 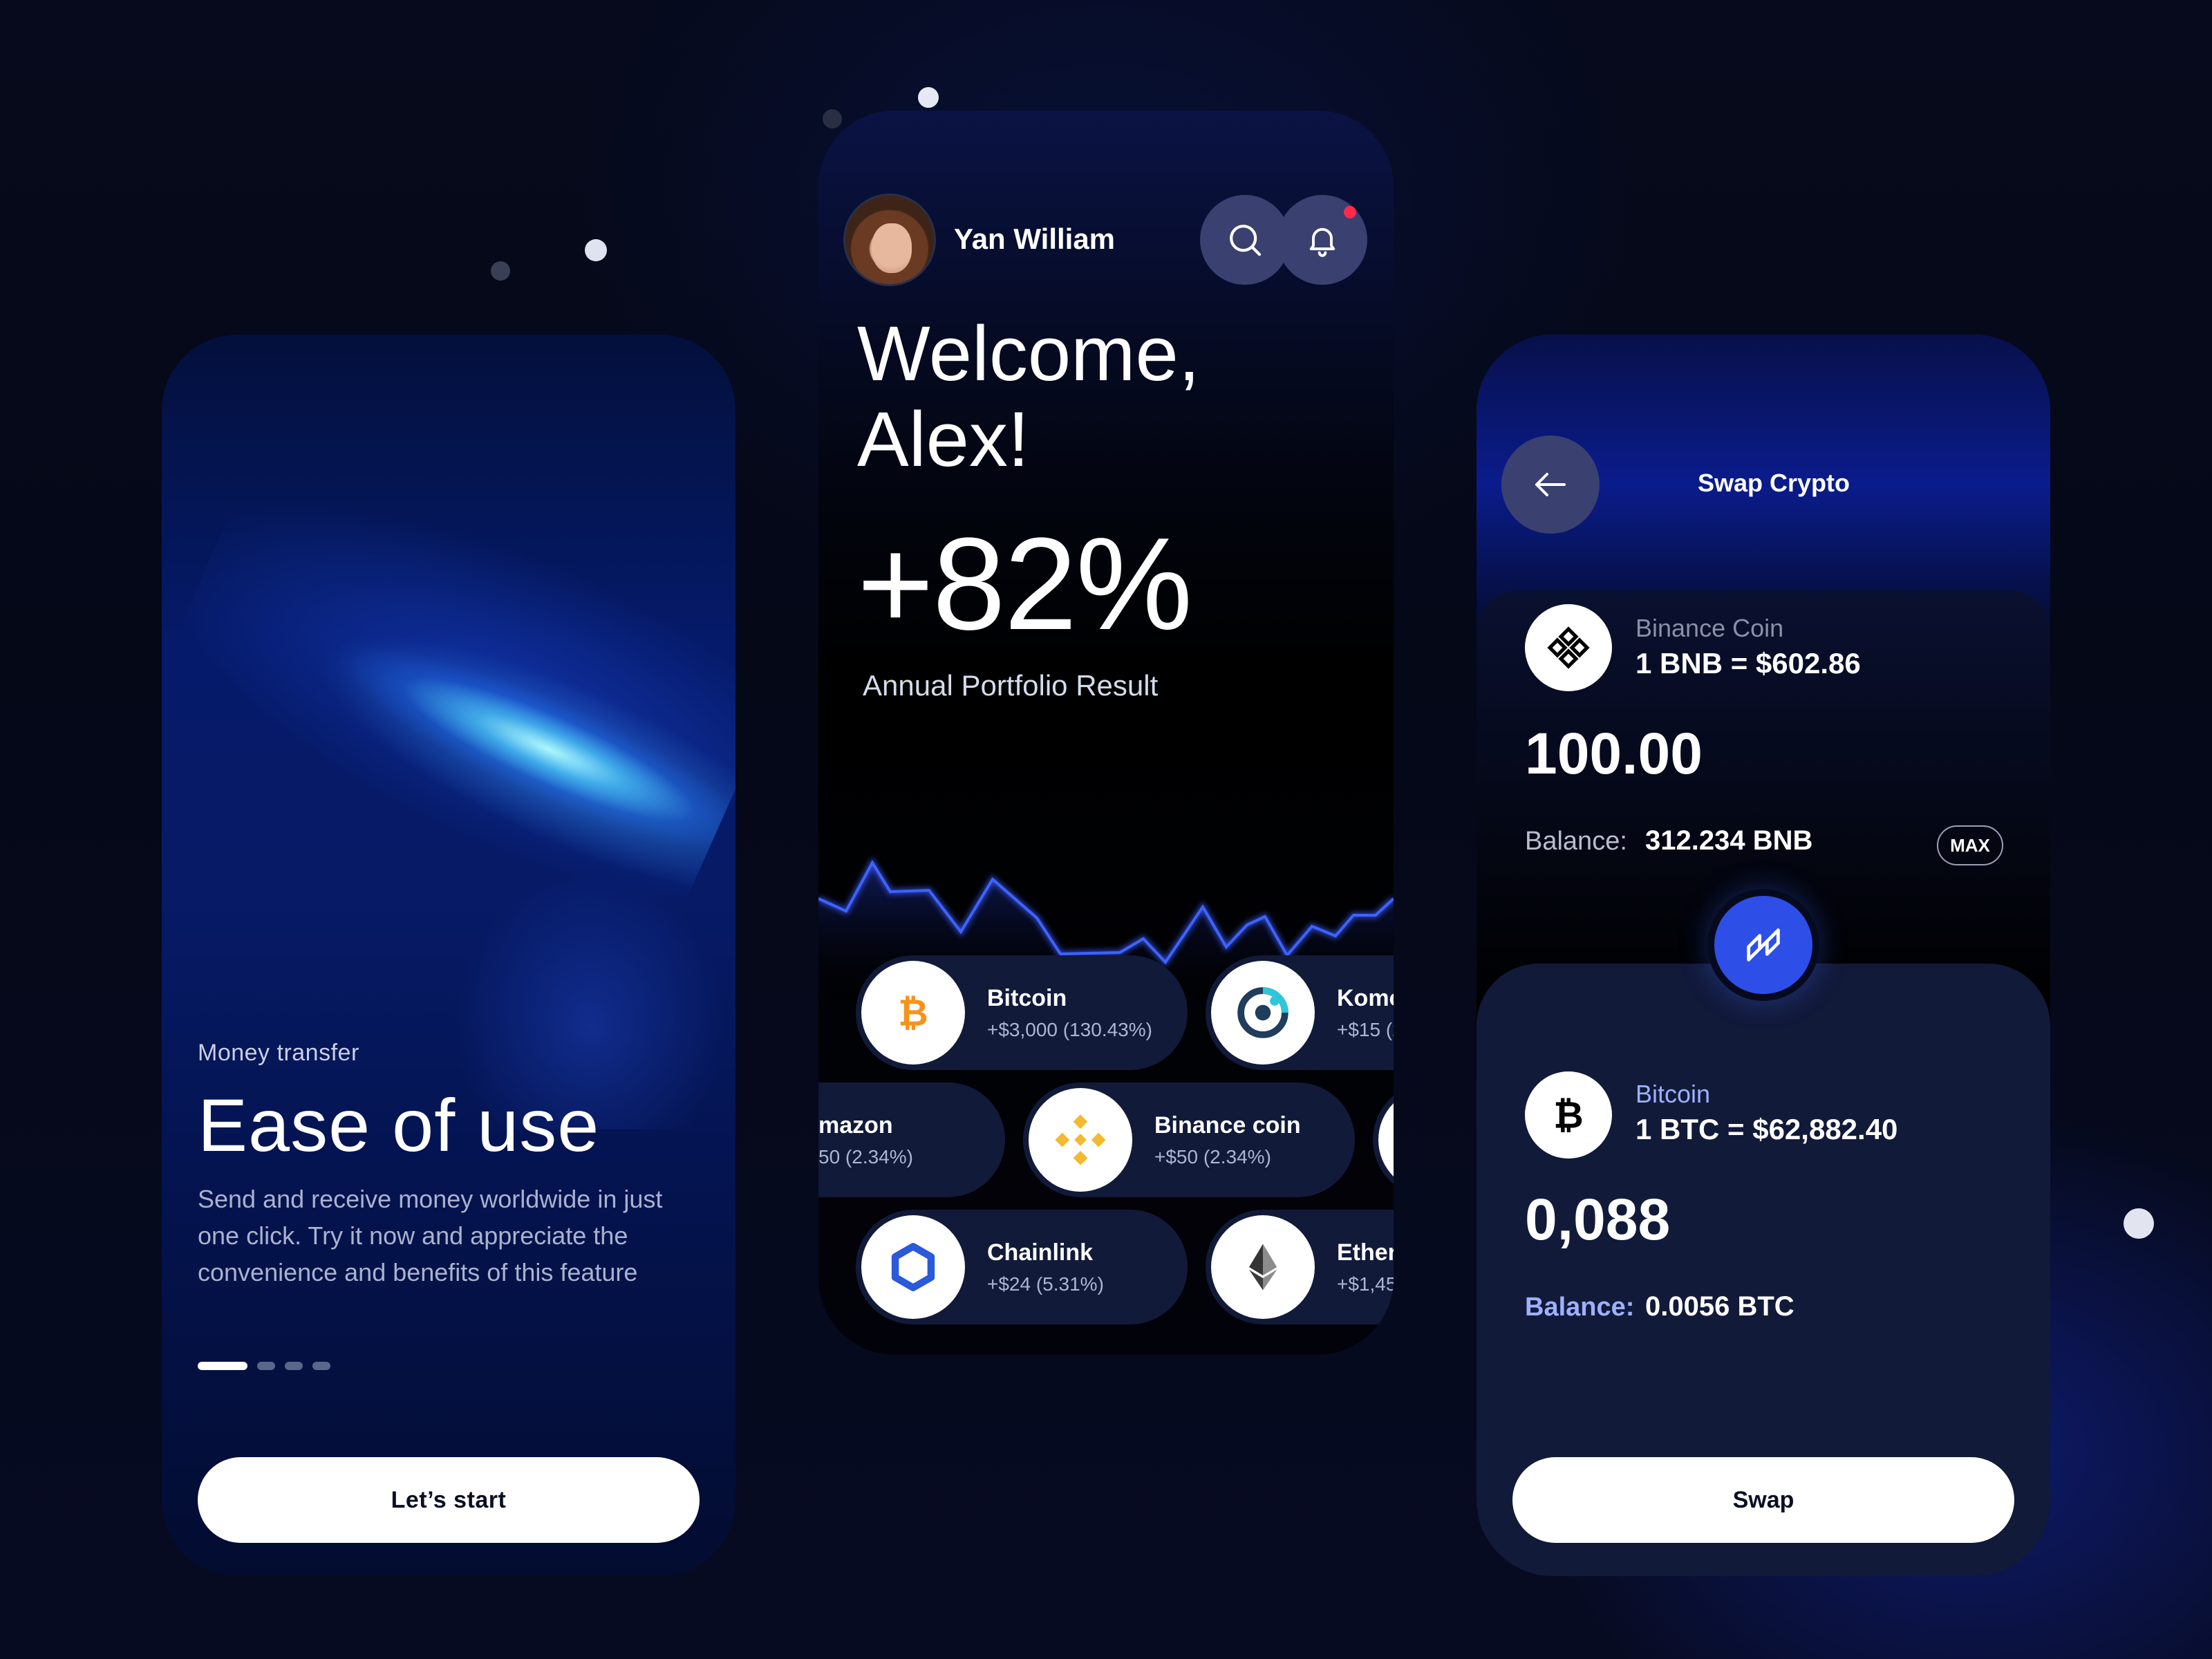 What do you see at coordinates (866, 1156) in the screenshot?
I see `asset-change: 50 (2.34%)` at bounding box center [866, 1156].